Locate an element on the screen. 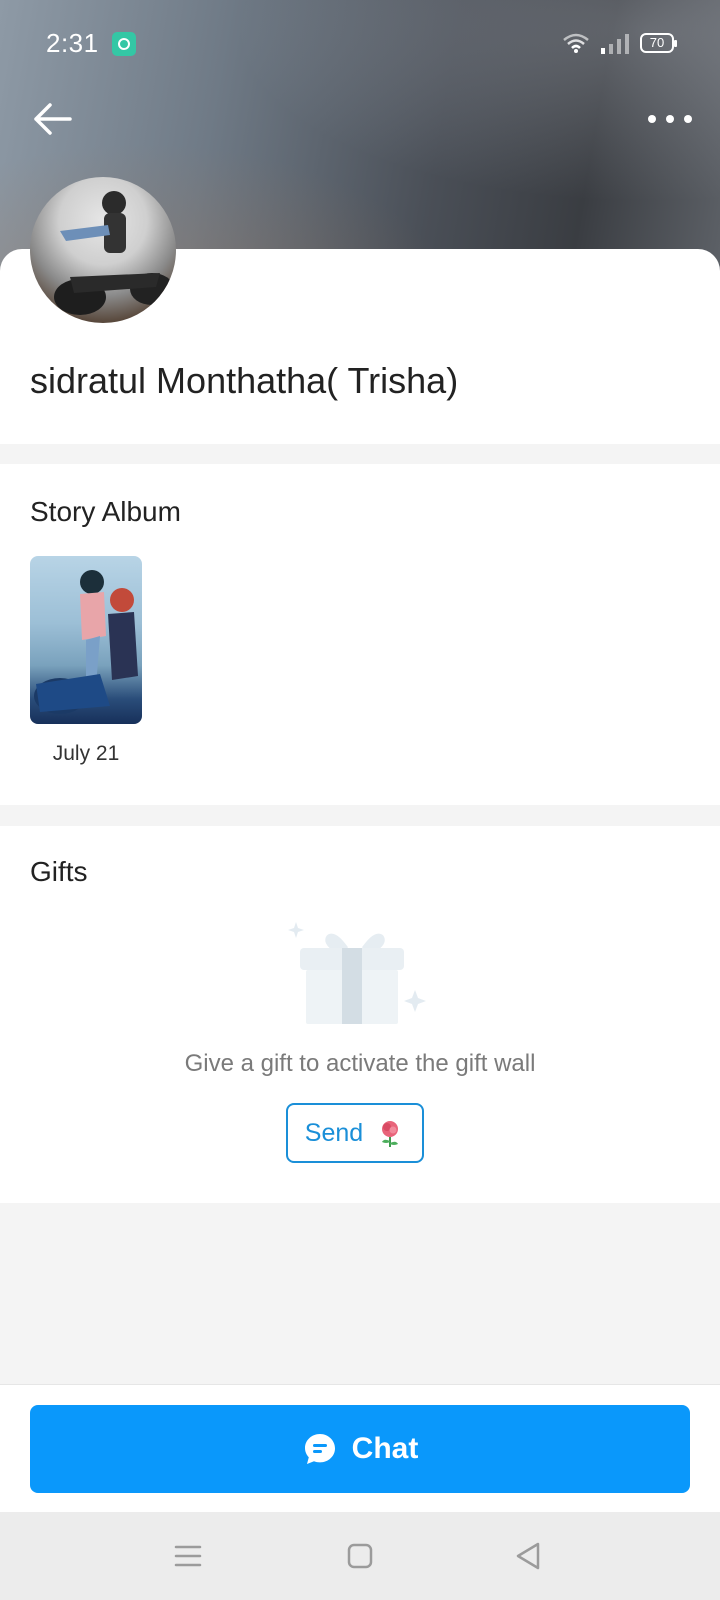  story-thumbnail-image is located at coordinates (86, 642).